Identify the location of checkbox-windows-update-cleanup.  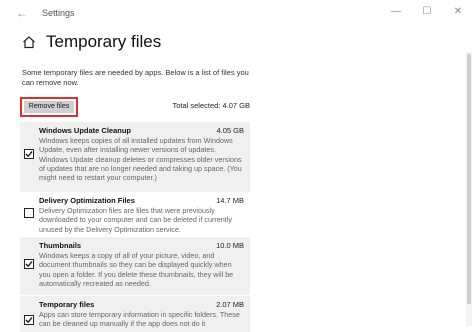
(29, 154).